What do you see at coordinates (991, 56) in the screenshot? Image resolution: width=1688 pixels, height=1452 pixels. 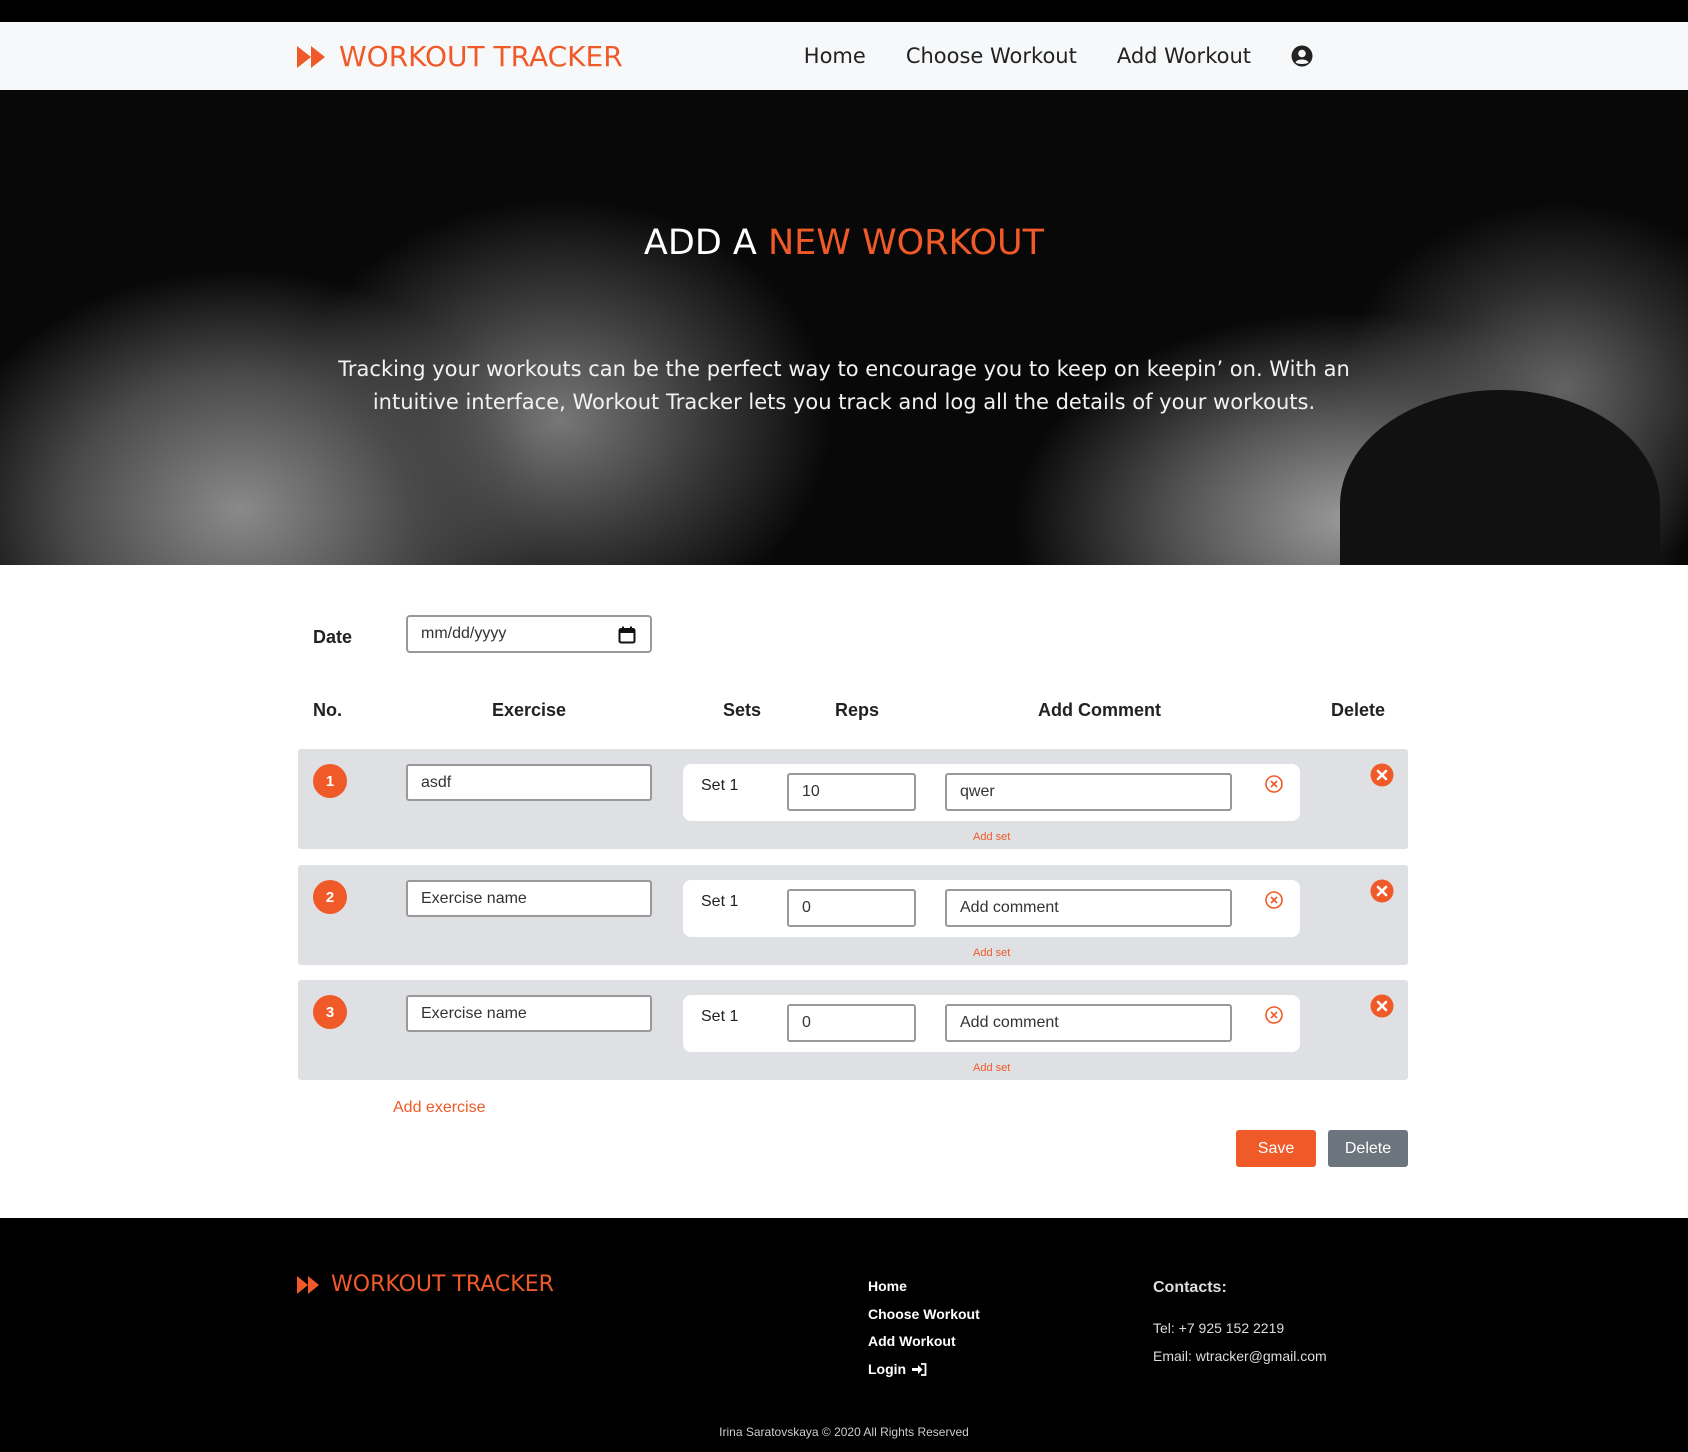 I see `nav-choose-workout: Choose Workout` at bounding box center [991, 56].